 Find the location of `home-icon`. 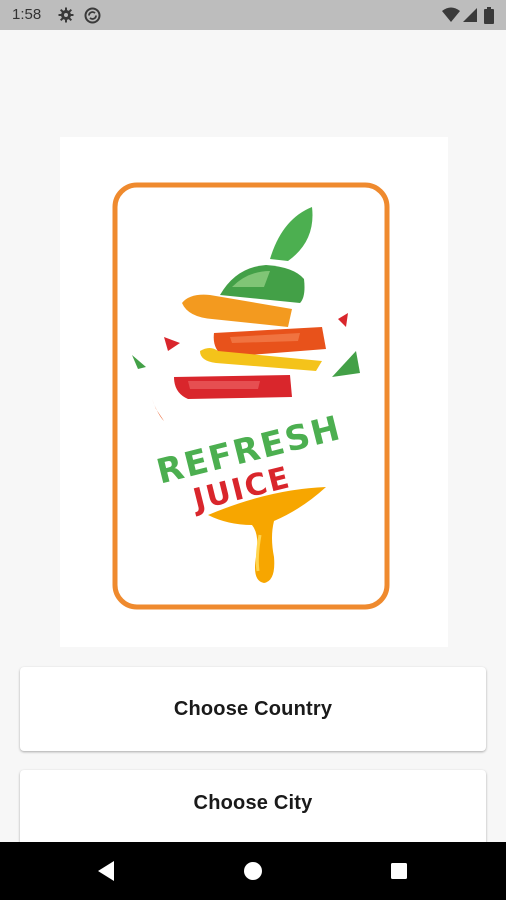

home-icon is located at coordinates (253, 871).